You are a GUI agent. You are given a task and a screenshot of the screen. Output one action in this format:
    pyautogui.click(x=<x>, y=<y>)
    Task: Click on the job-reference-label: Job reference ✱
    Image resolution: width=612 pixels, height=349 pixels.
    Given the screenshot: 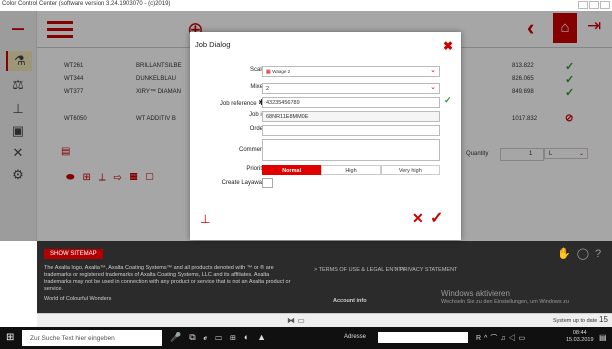 What is the action you would take?
    pyautogui.click(x=242, y=102)
    